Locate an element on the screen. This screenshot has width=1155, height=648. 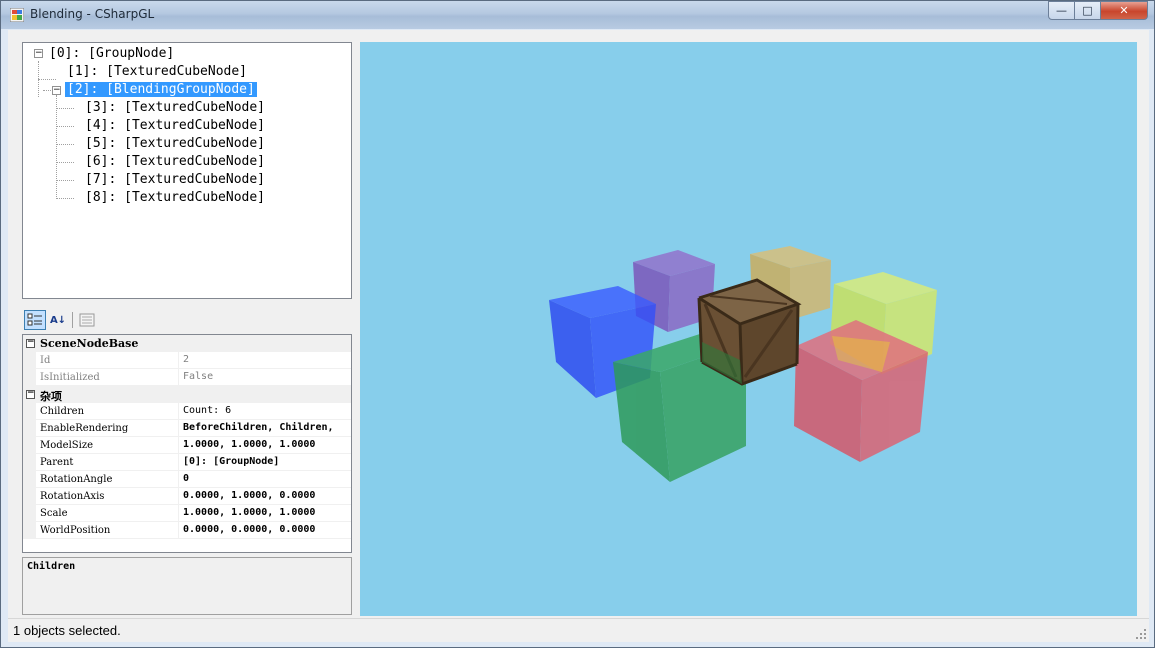
category-label: 杂项 is located at coordinates (51, 396).